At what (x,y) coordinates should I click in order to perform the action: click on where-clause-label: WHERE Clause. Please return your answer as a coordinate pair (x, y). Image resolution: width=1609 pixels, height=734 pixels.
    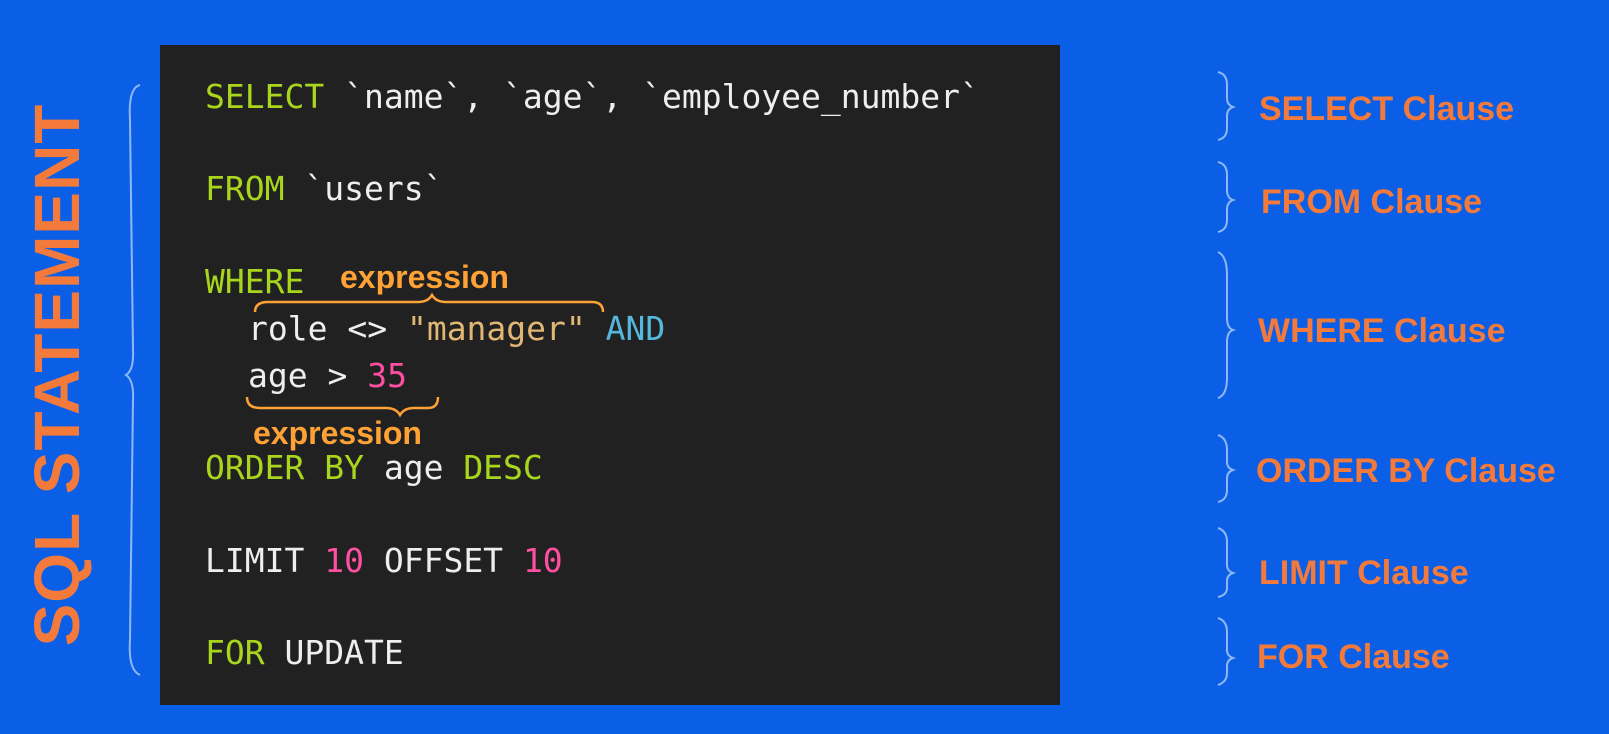
    Looking at the image, I should click on (1382, 331).